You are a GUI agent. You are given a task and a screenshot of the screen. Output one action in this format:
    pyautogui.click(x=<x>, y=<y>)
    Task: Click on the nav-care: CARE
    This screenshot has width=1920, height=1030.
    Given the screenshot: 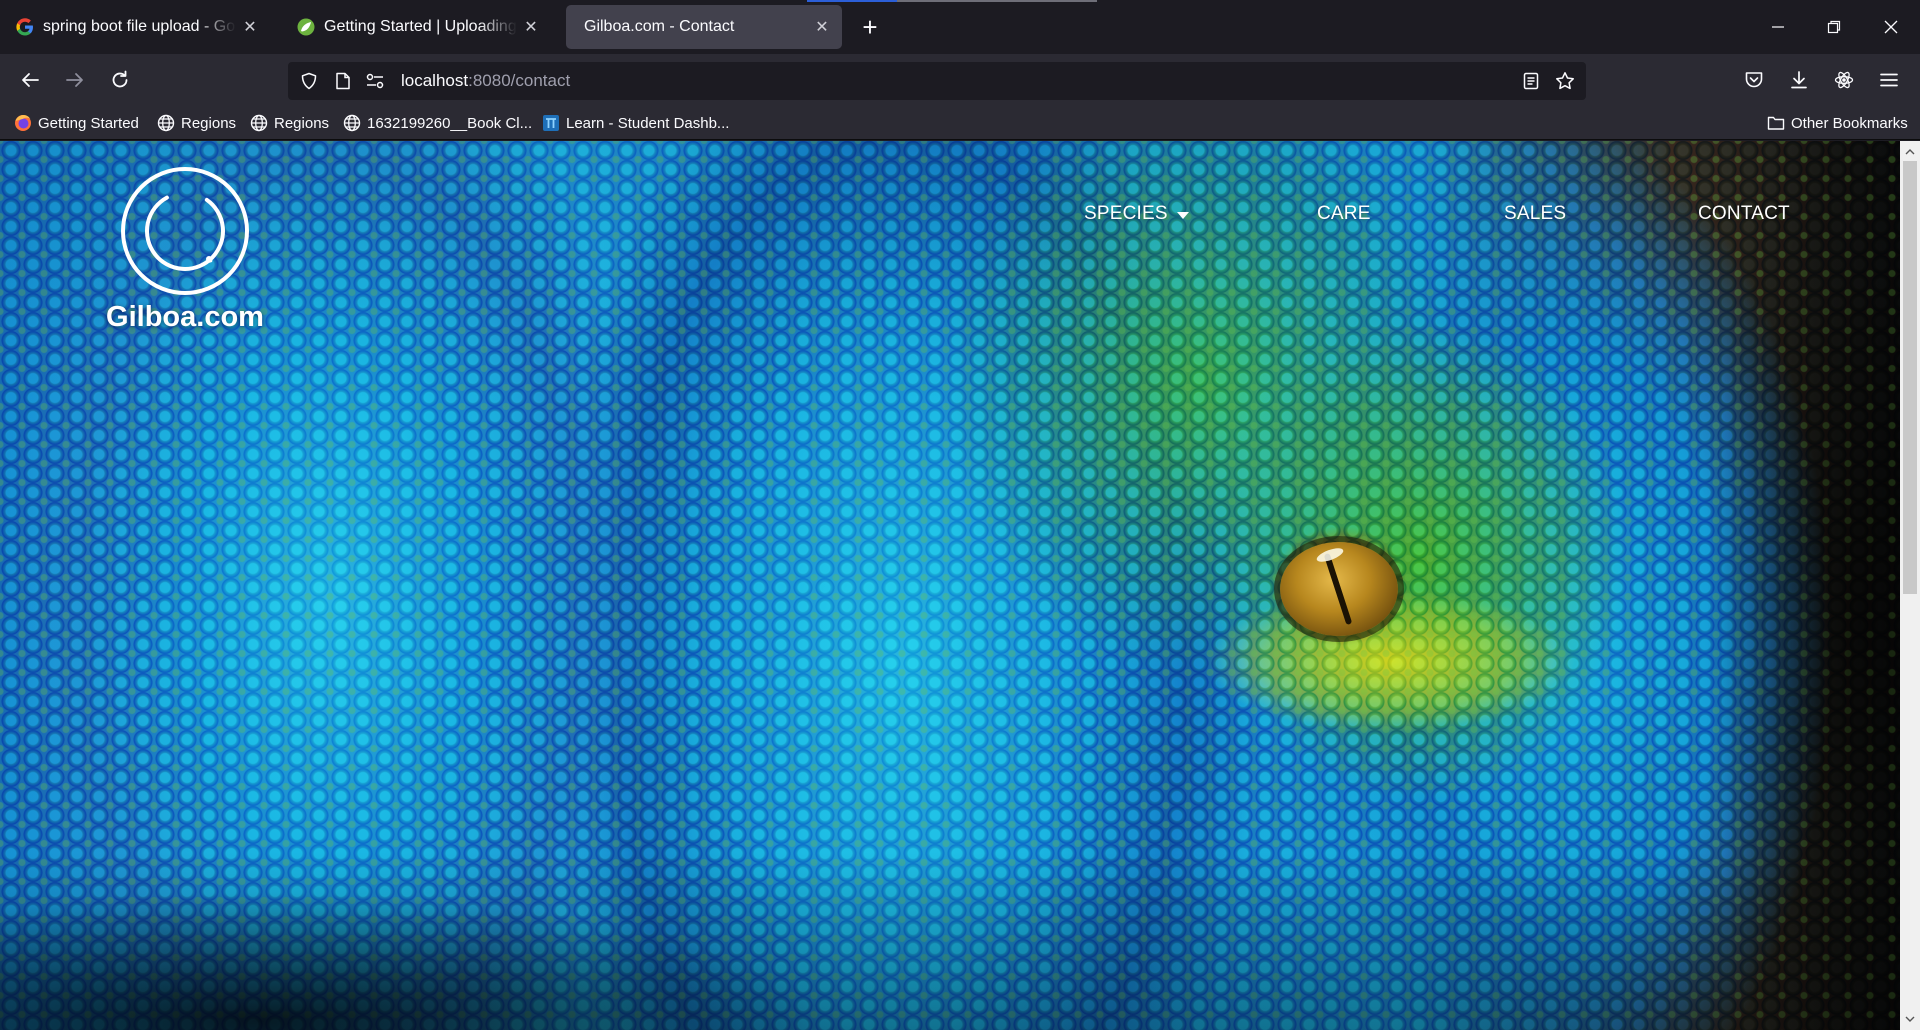 What is the action you would take?
    pyautogui.click(x=1344, y=214)
    